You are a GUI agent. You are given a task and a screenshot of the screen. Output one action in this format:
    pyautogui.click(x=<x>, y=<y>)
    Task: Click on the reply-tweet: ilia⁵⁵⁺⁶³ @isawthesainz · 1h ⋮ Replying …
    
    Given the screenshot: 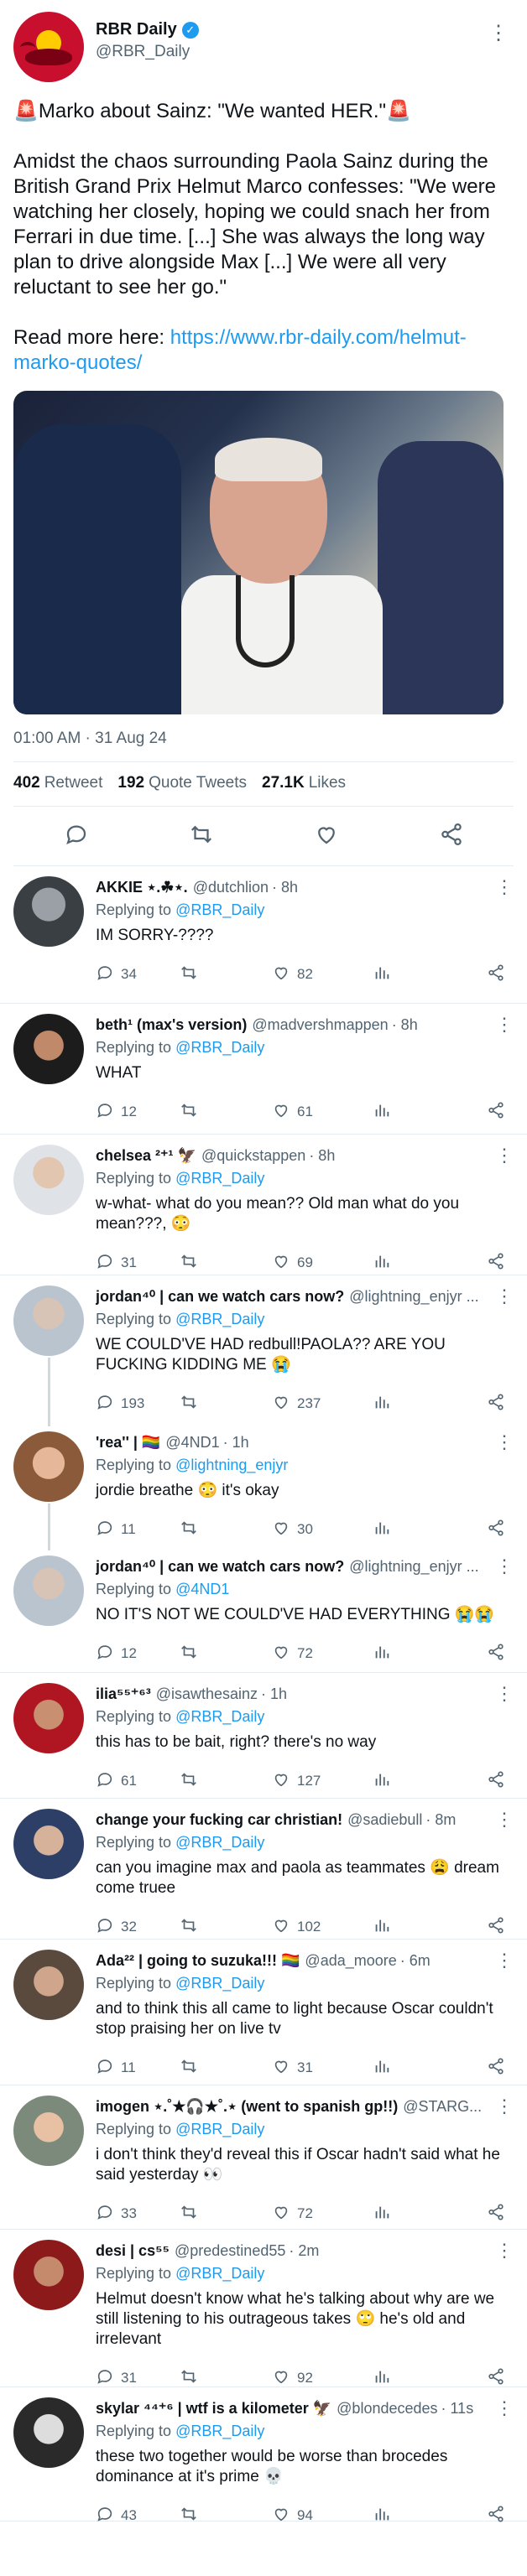 What is the action you would take?
    pyautogui.click(x=263, y=1736)
    